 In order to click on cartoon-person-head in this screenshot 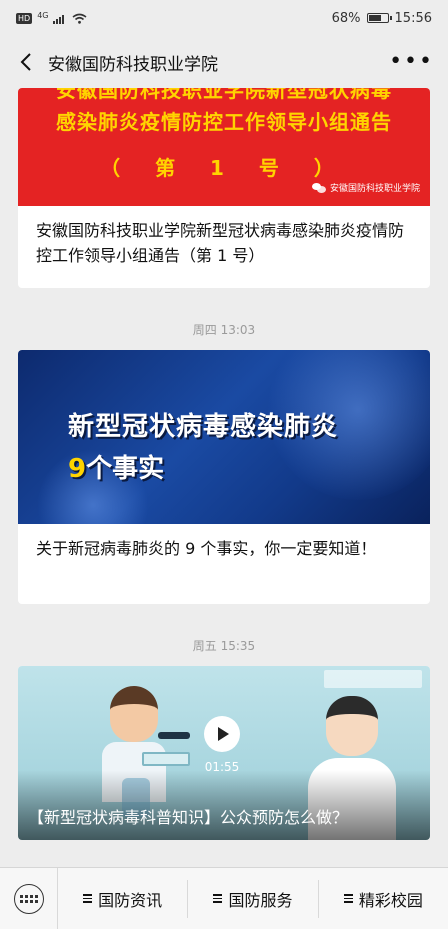, I will do `click(134, 714)`.